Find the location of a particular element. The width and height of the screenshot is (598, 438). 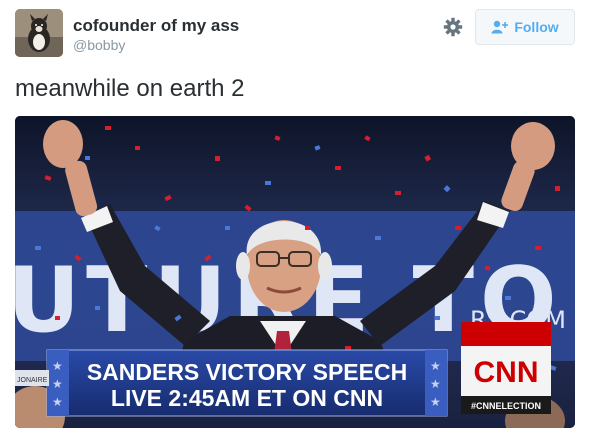

tweet-text: meanwhile on earth 2 is located at coordinates (130, 88).